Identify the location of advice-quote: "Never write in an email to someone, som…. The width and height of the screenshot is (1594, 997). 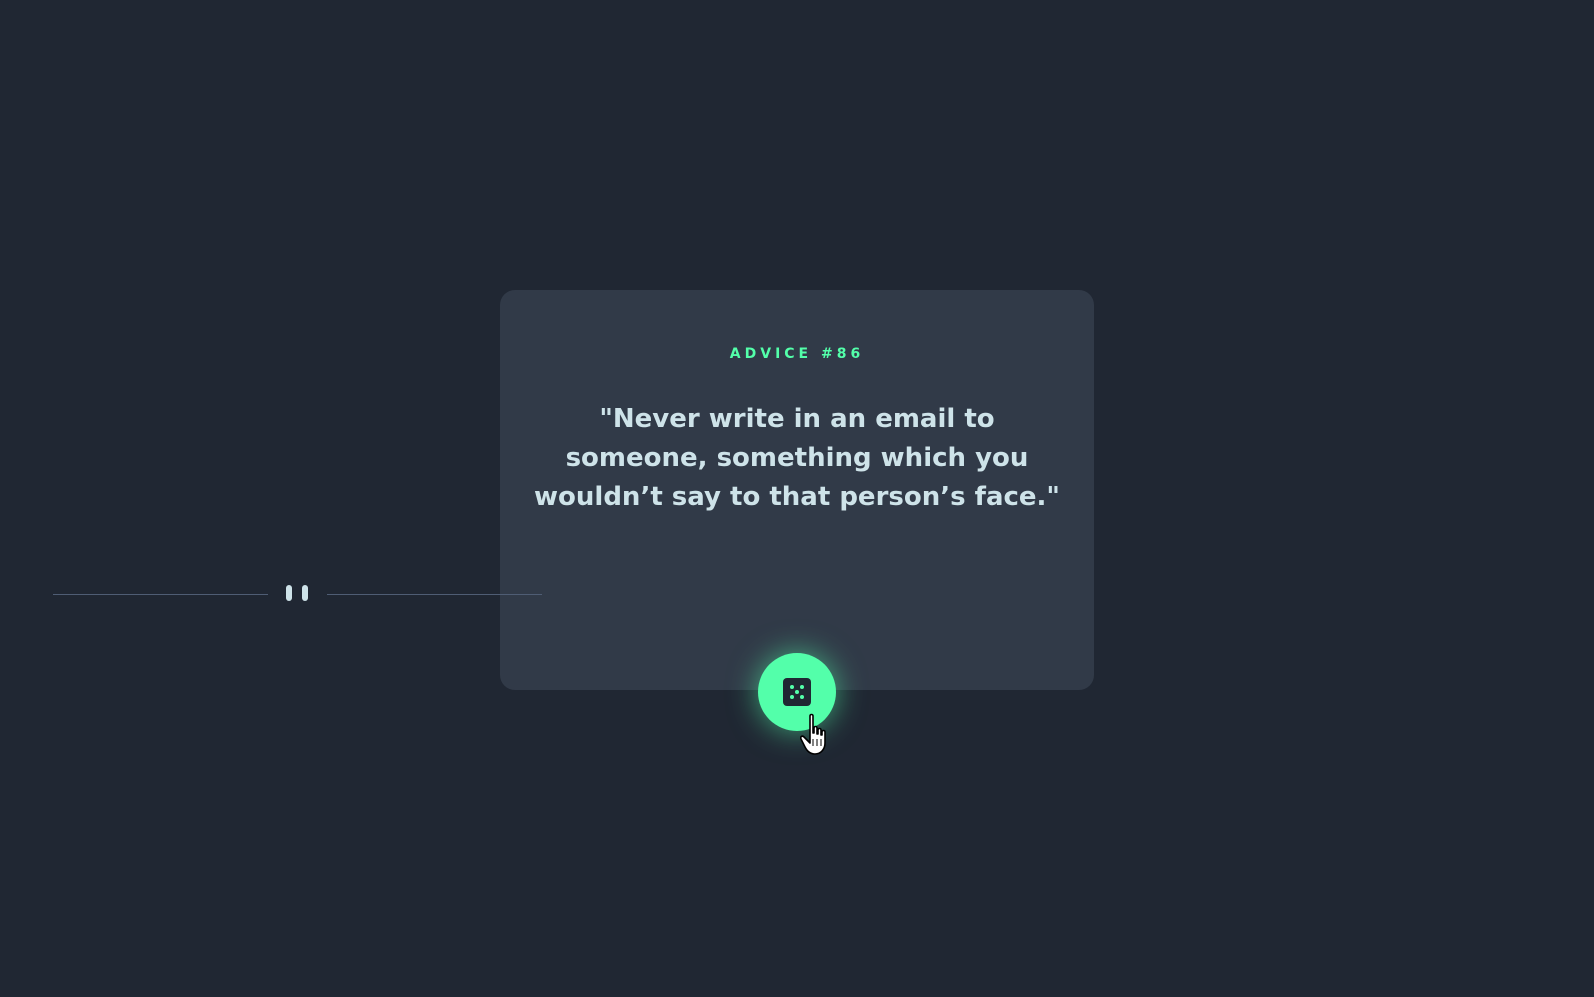
(797, 458).